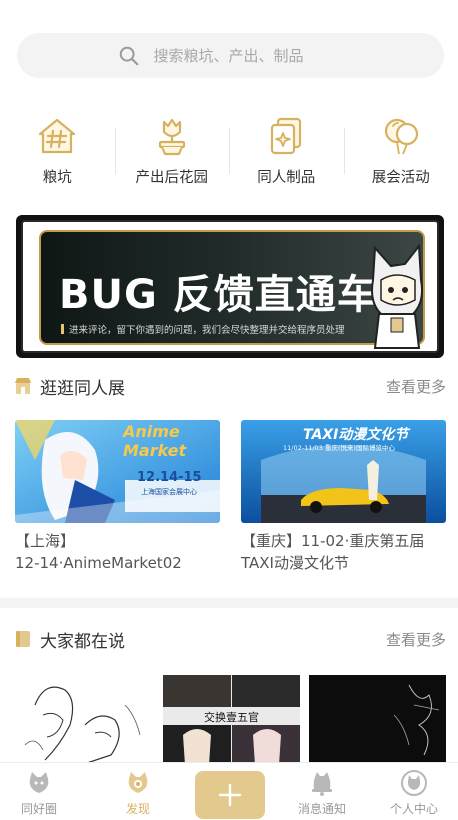  I want to click on category-label: 产出后花园, so click(172, 178).